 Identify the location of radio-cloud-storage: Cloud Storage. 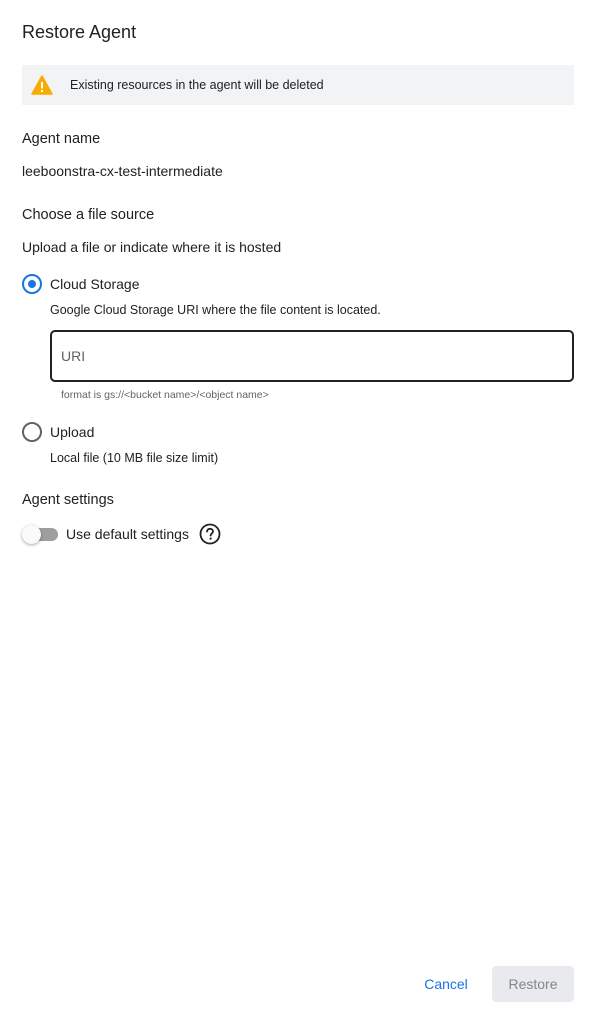
(80, 284).